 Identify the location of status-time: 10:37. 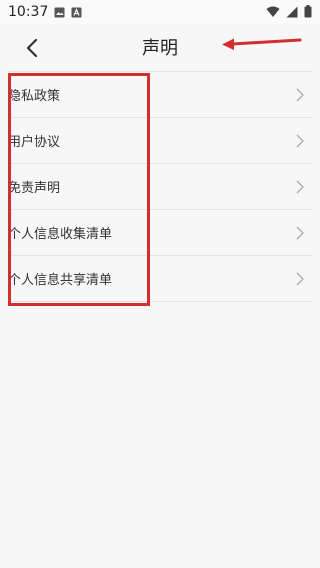
(28, 12).